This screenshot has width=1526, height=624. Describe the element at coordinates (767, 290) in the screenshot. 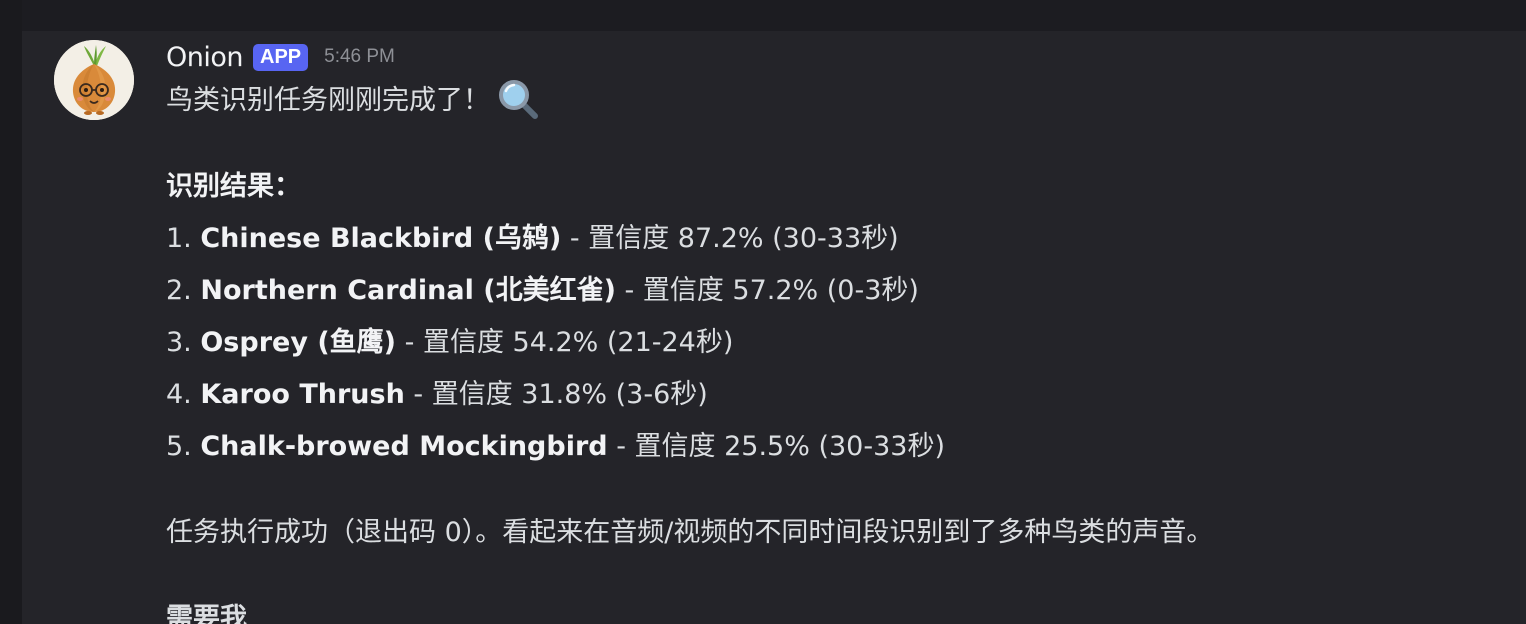

I see `result-detail: - 置信度 57.2% (0-3秒)` at that location.